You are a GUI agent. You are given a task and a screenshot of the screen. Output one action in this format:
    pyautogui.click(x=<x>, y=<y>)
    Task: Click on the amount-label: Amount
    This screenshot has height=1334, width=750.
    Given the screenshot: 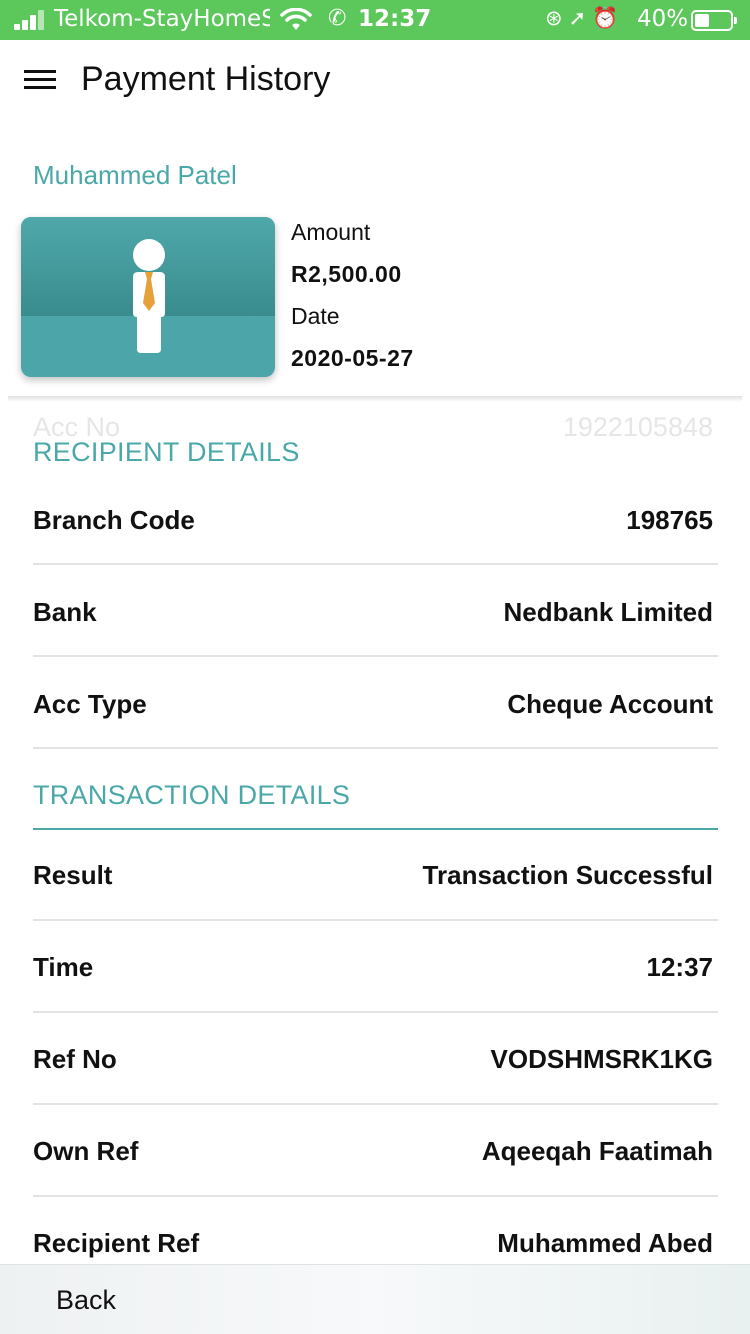 What is the action you would take?
    pyautogui.click(x=331, y=232)
    